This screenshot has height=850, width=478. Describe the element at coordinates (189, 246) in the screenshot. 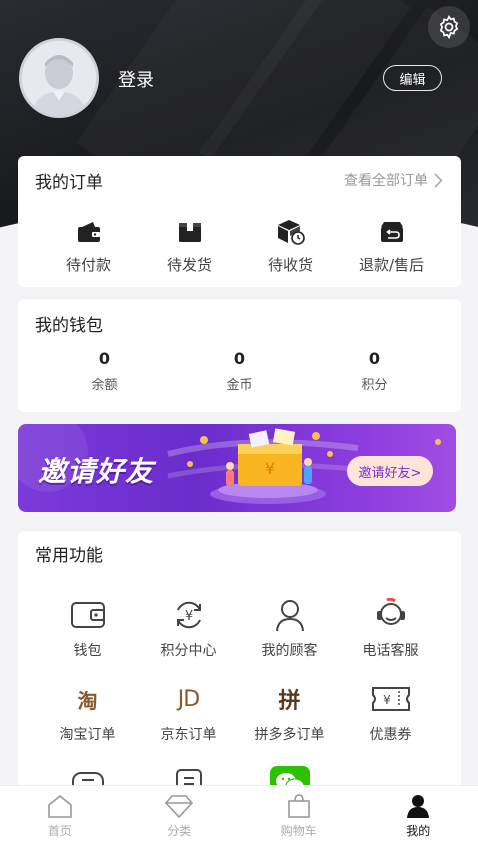

I see `order-pending-shipment: 待发货` at that location.